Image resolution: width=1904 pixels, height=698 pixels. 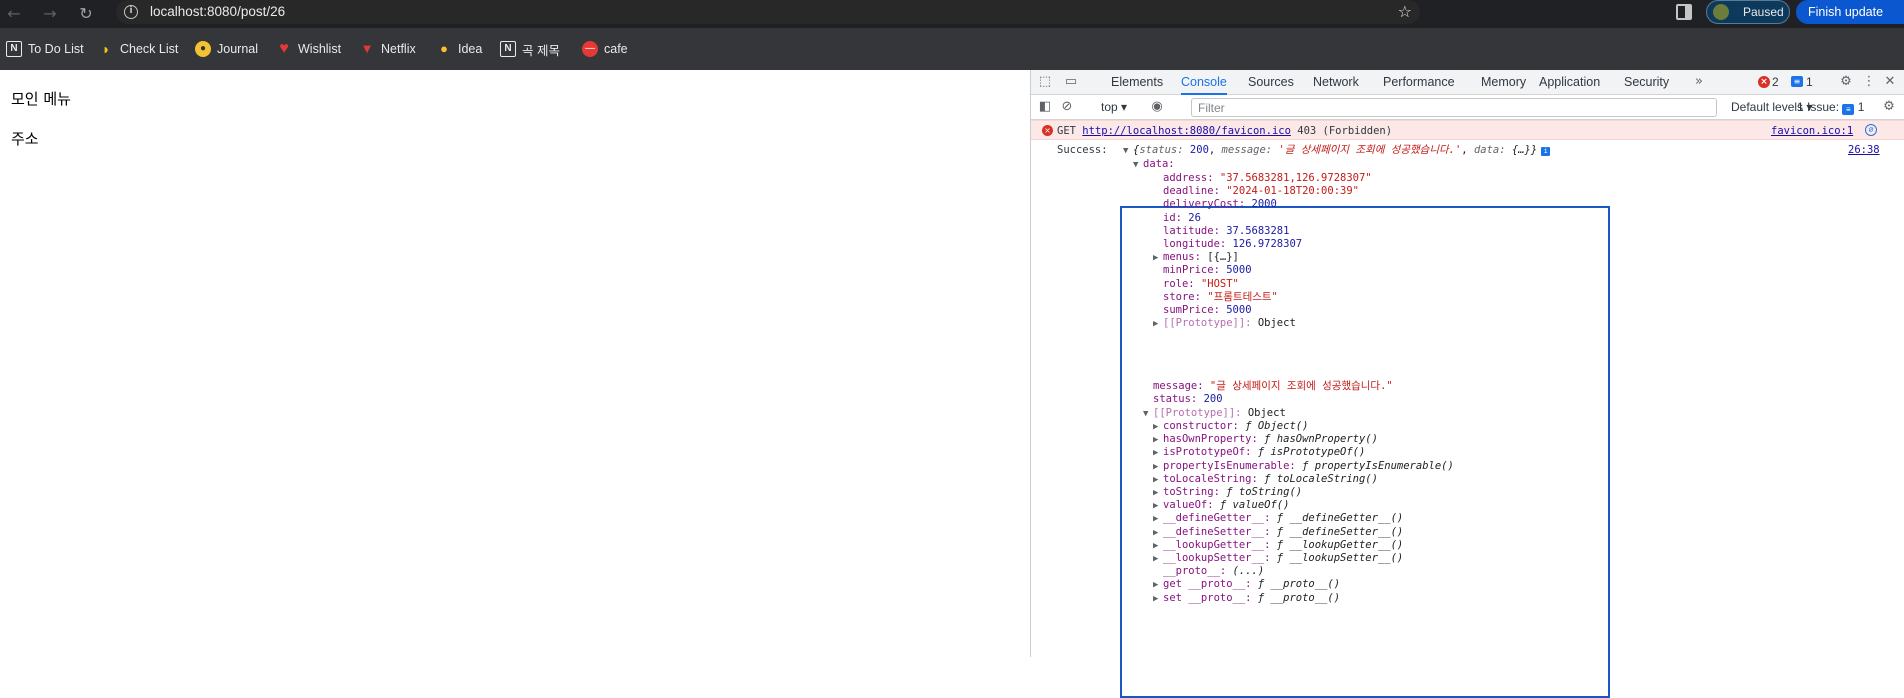 What do you see at coordinates (1082, 150) in the screenshot?
I see `log-prefix: Success:` at bounding box center [1082, 150].